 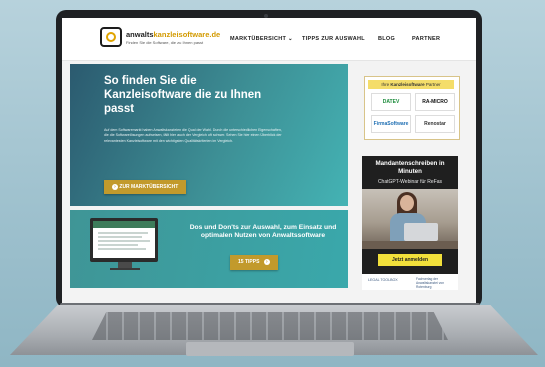 What do you see at coordinates (391, 124) in the screenshot?
I see `partner-logo-firmasoftware: FirmaSoftware` at bounding box center [391, 124].